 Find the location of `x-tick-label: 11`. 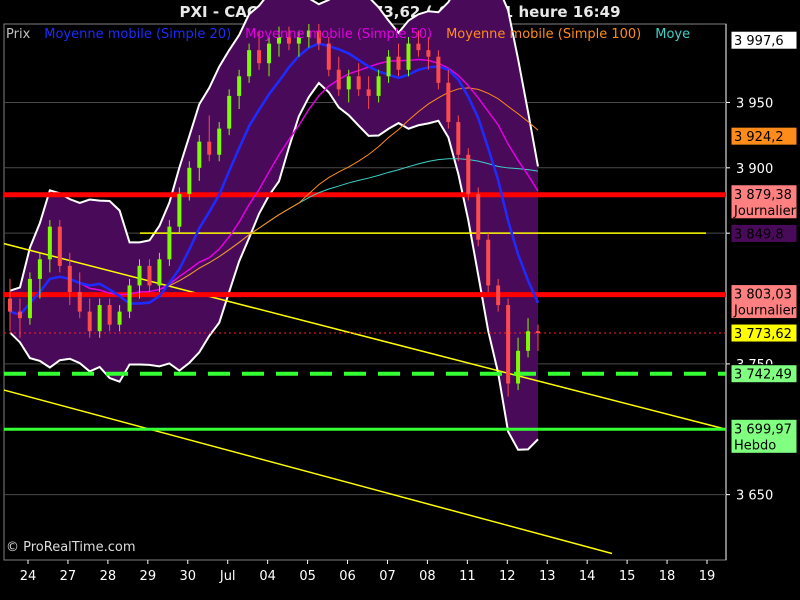

x-tick-label: 11 is located at coordinates (467, 576).